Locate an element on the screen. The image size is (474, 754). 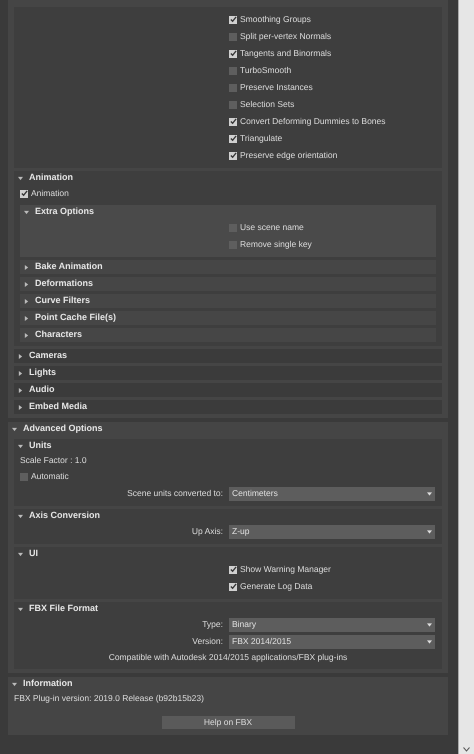
rollout-header: Embed Media is located at coordinates (228, 407).